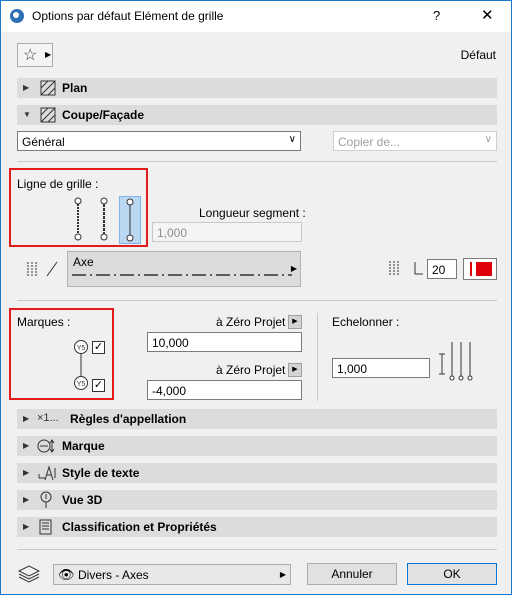 This screenshot has width=512, height=595. I want to click on pen-color-swatch, so click(484, 269).